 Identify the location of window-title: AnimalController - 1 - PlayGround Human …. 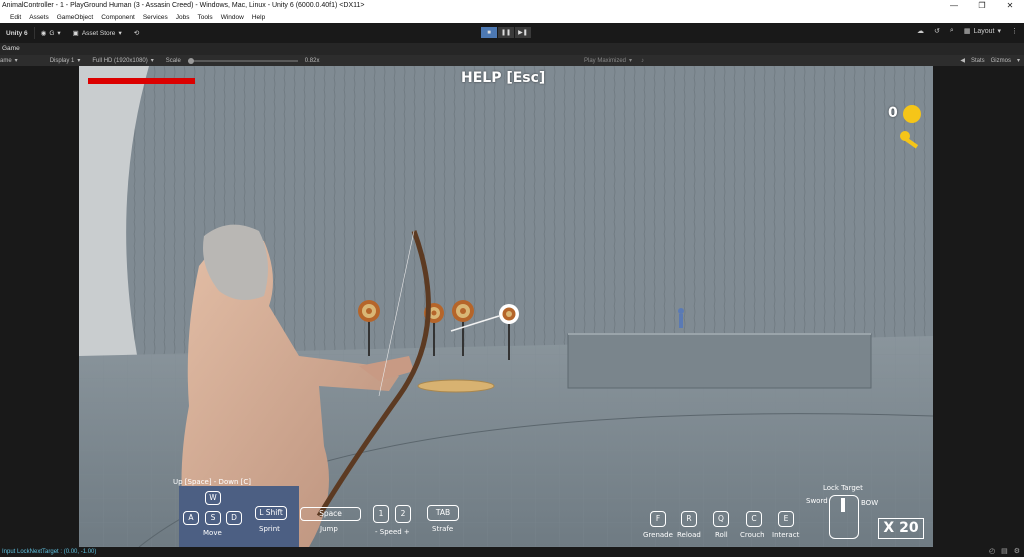
(183, 5).